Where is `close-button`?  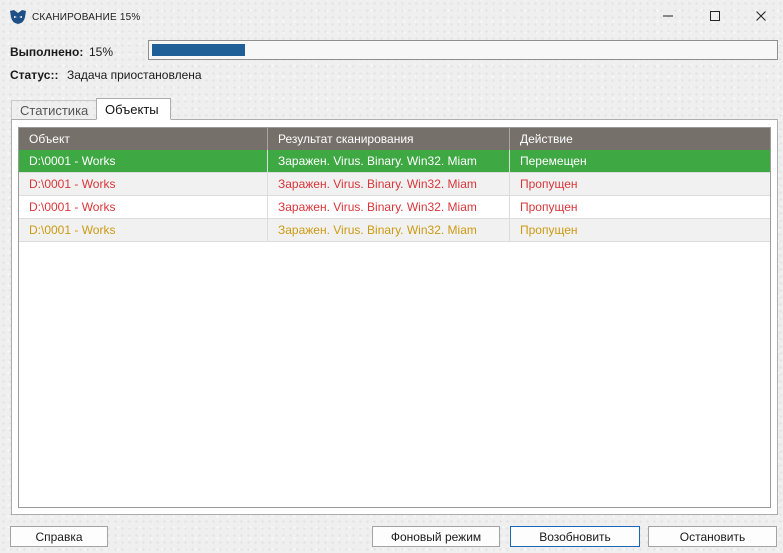 close-button is located at coordinates (760, 16).